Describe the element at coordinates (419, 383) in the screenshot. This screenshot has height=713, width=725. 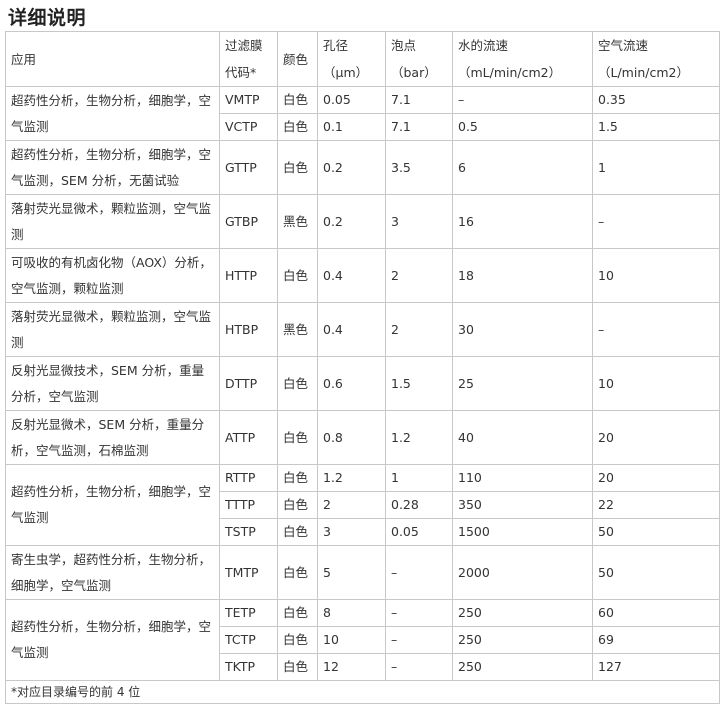
I see `bubble-cell: 1.5` at that location.